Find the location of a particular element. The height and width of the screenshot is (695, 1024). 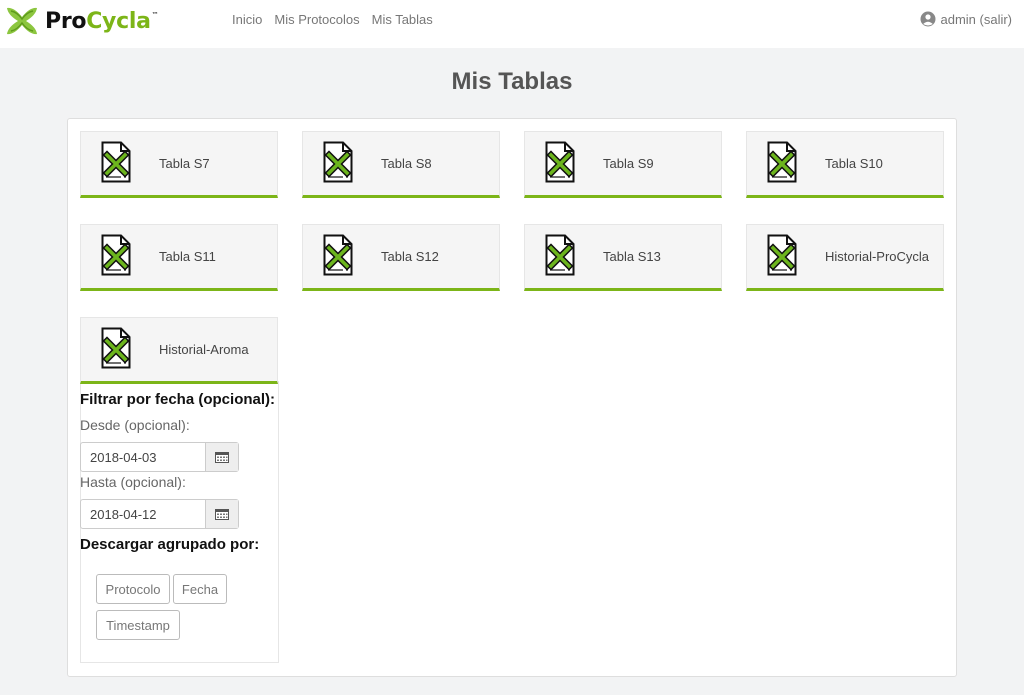

desde-date-input is located at coordinates (143, 457).